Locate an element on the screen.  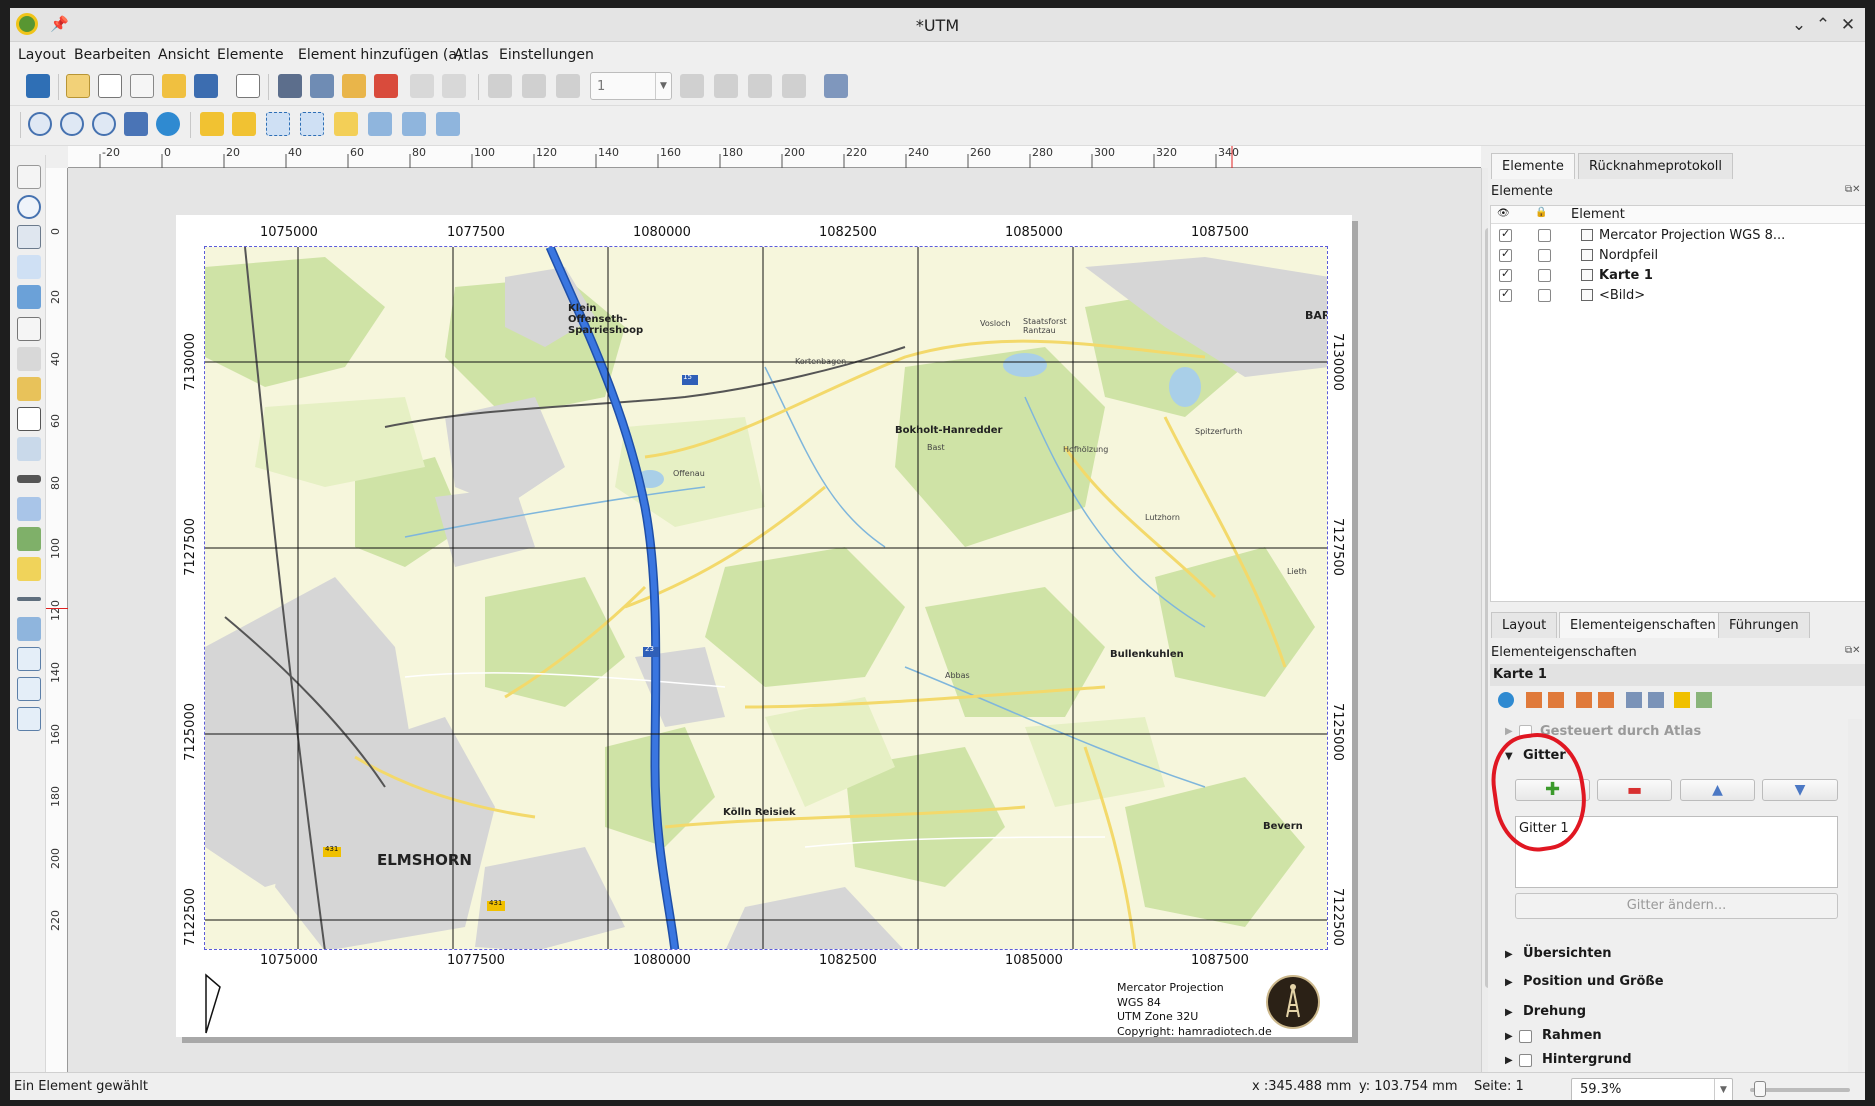
layout-manager-icon is located at coordinates (142, 86).